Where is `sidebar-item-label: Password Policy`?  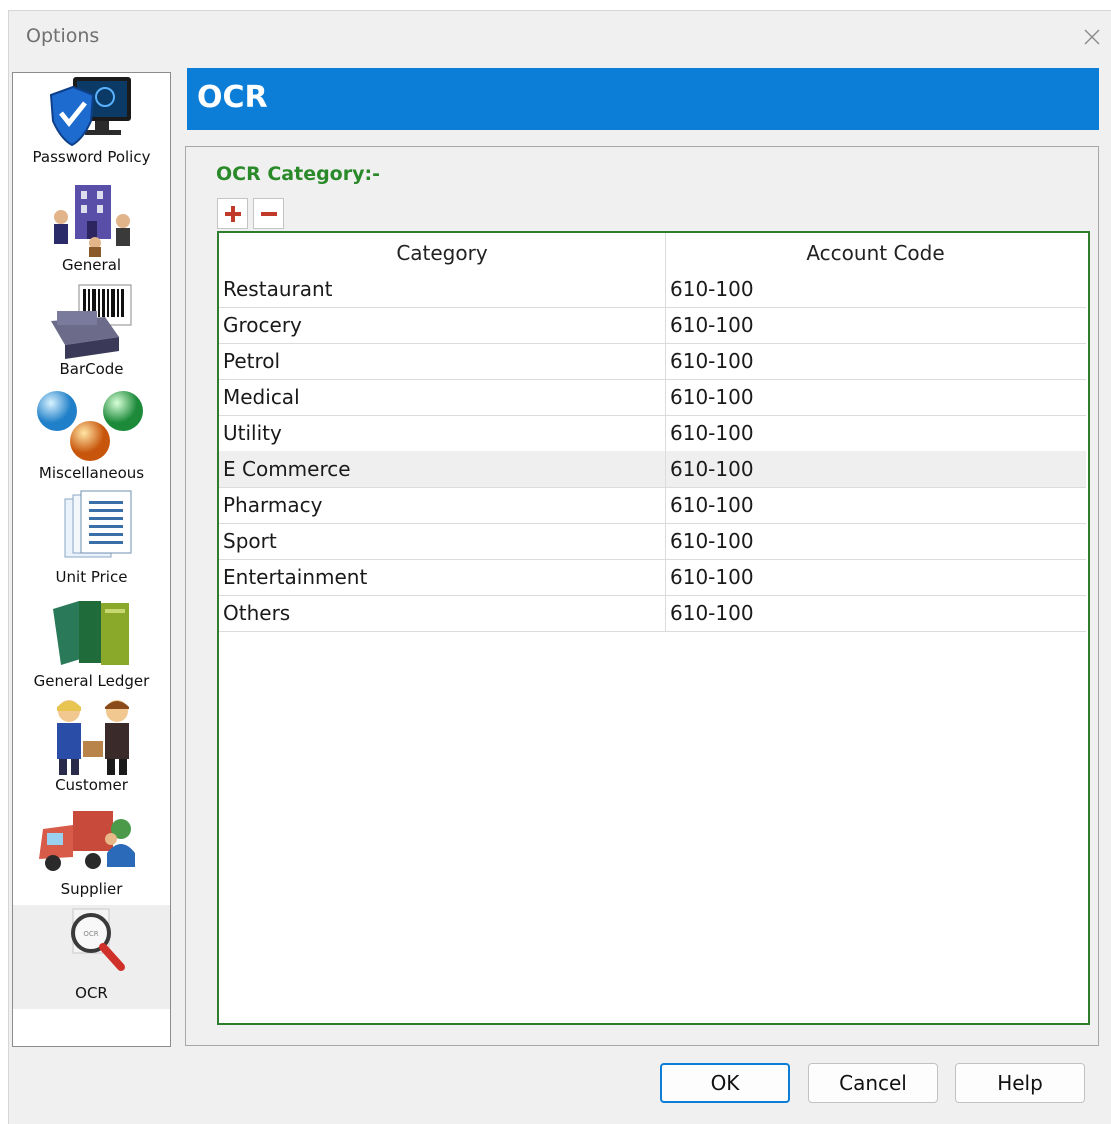
sidebar-item-label: Password Policy is located at coordinates (91, 157).